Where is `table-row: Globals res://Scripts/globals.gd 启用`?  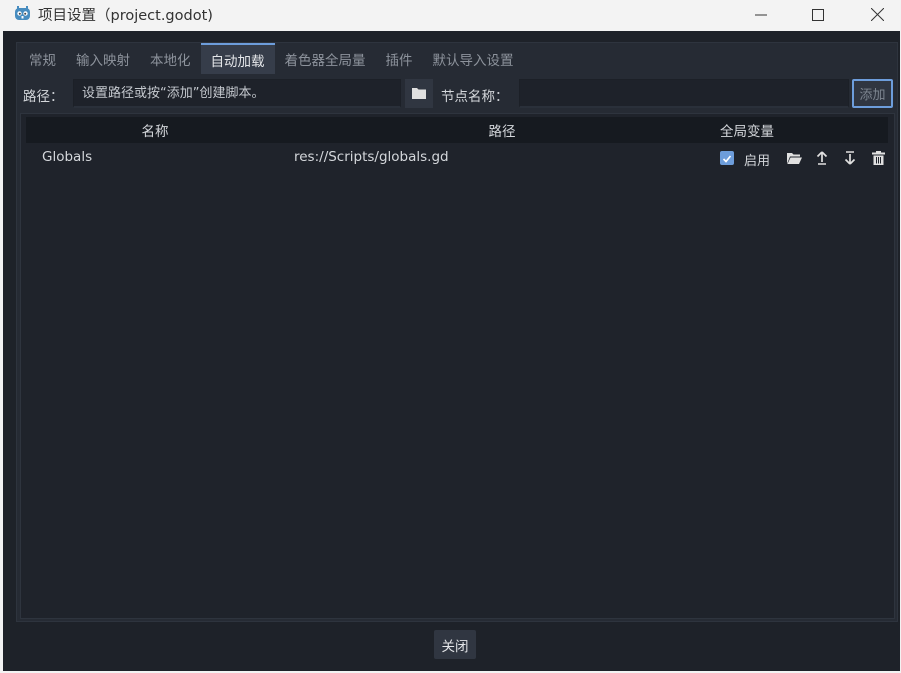 table-row: Globals res://Scripts/globals.gd 启用 is located at coordinates (457, 158).